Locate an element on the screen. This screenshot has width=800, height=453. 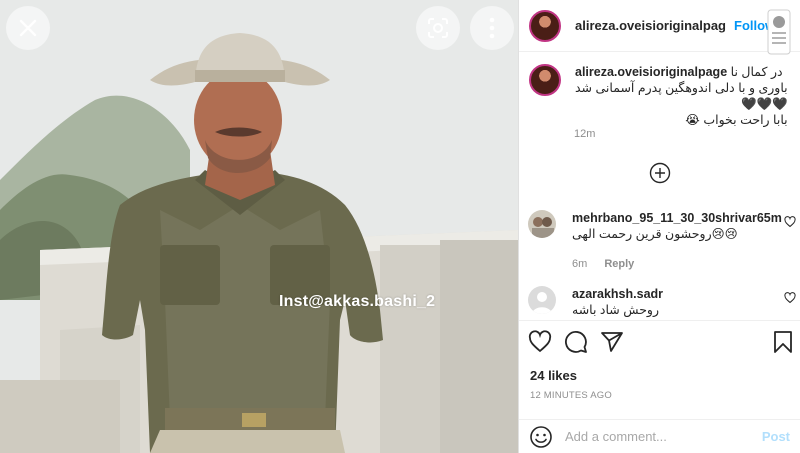
visual-search-button is located at coordinates (438, 28).